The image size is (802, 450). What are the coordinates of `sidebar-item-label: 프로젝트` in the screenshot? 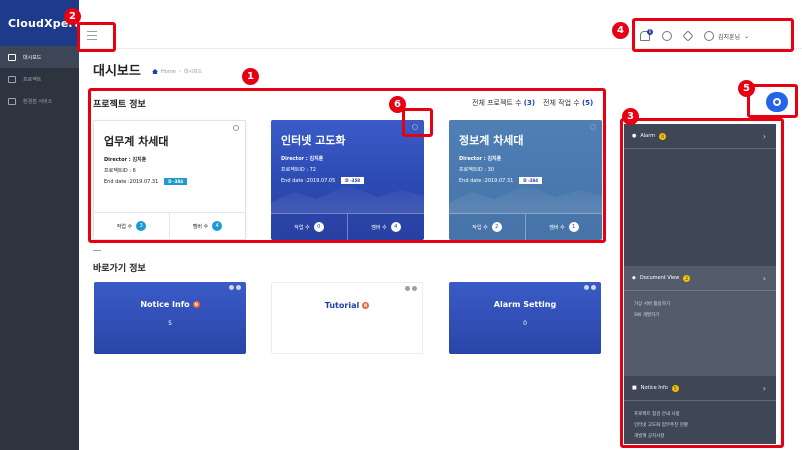 It's located at (32, 79).